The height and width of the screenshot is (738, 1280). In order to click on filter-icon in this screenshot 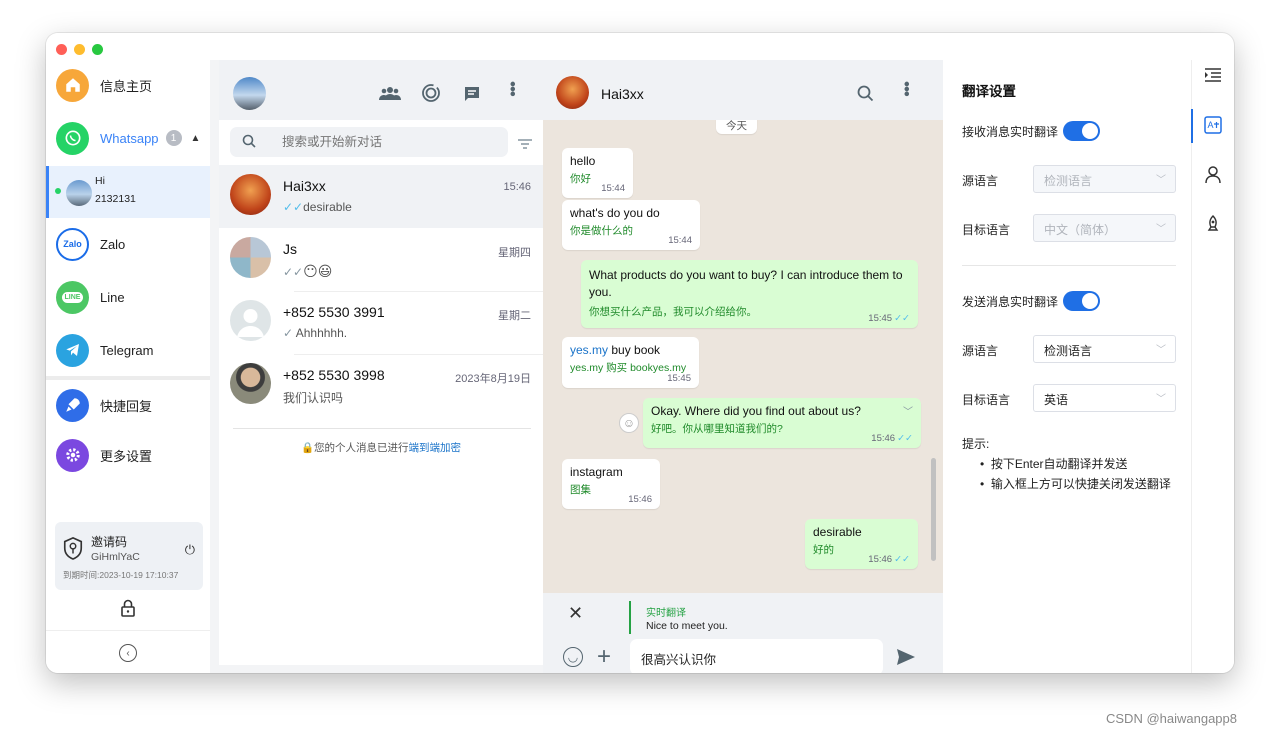, I will do `click(525, 146)`.